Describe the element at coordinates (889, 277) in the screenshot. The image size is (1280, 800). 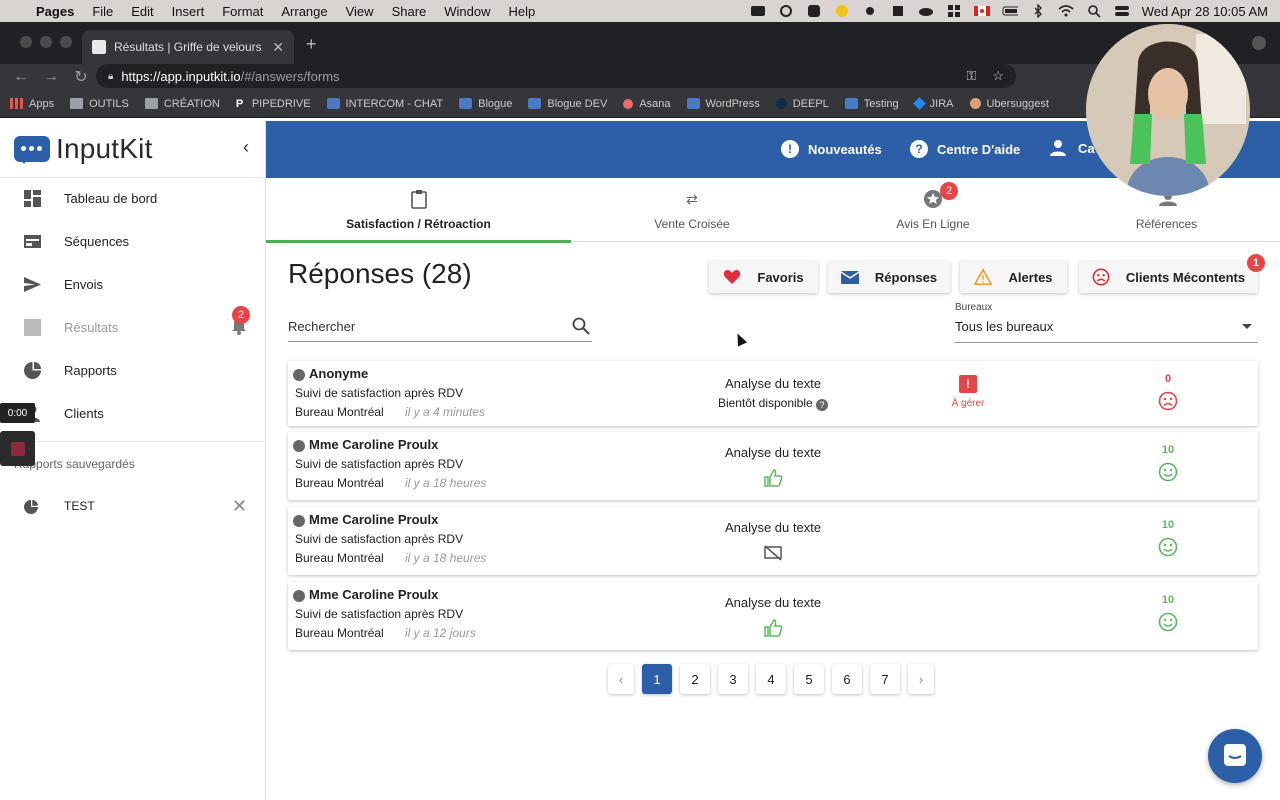
I see `filter-responses-button: Réponses` at that location.